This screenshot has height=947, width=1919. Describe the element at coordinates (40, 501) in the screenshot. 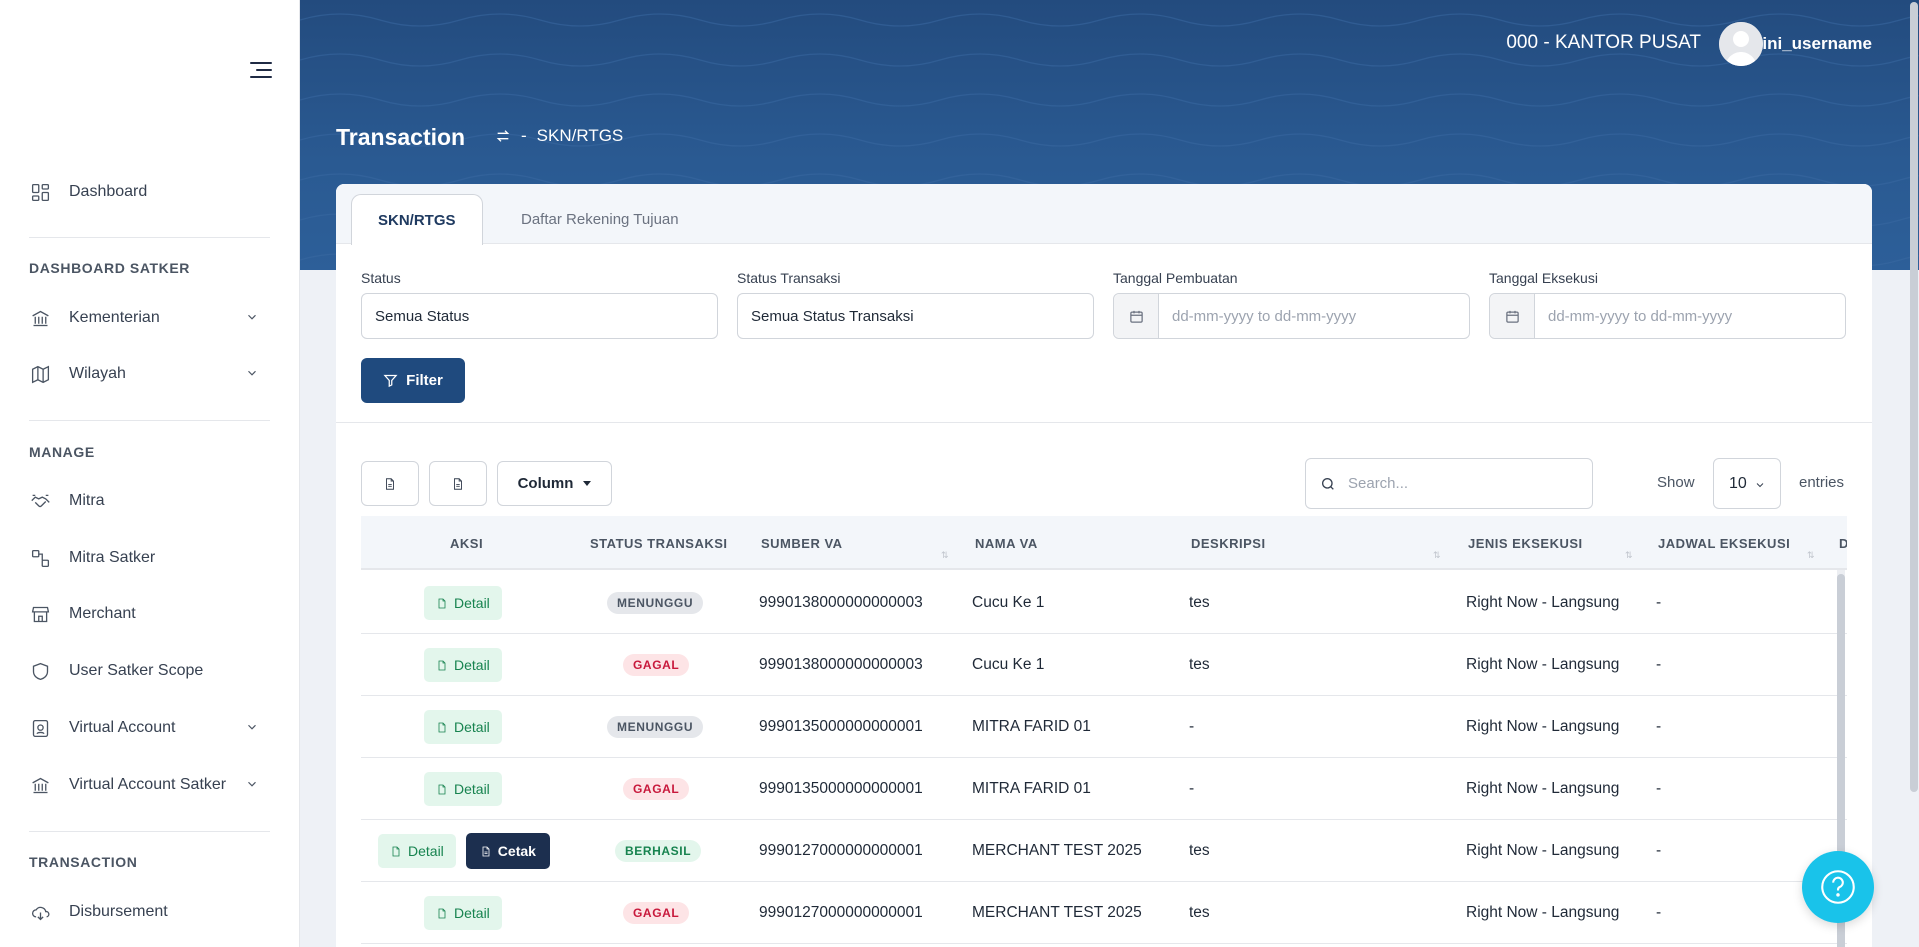

I see `handshake-icon` at that location.